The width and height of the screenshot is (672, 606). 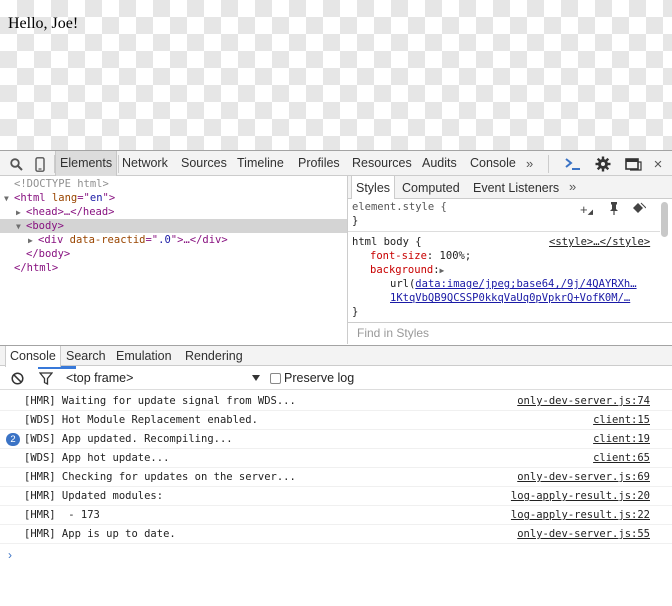 What do you see at coordinates (614, 210) in the screenshot?
I see `pin-icon` at bounding box center [614, 210].